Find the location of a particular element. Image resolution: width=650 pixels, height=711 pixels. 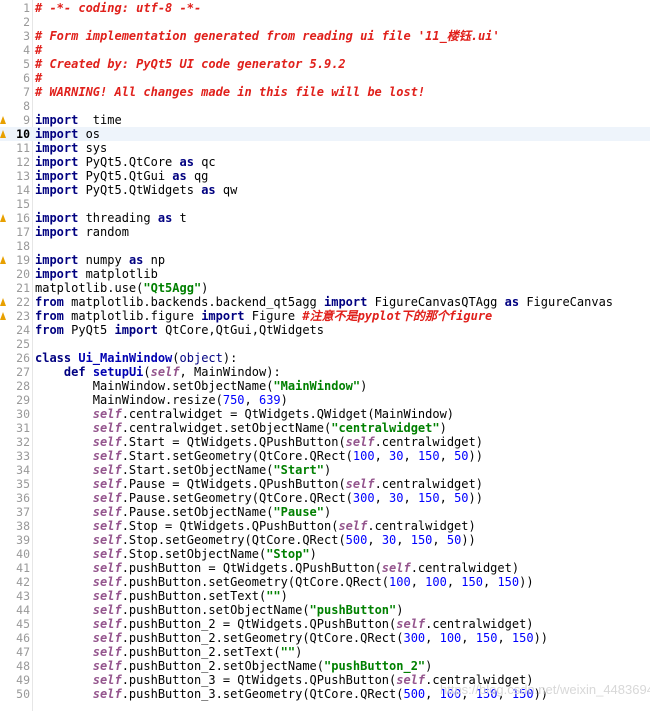

code-token: as is located at coordinates (165, 218).